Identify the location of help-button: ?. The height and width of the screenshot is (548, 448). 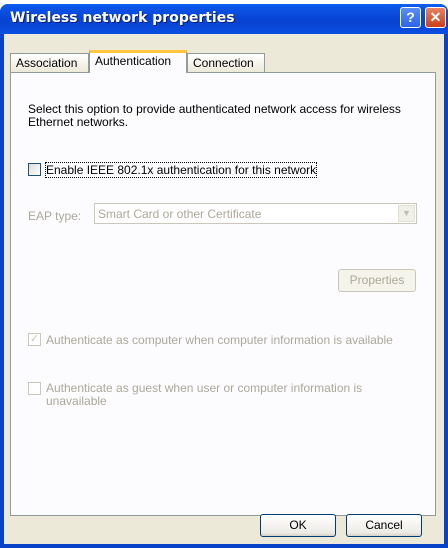
(410, 17).